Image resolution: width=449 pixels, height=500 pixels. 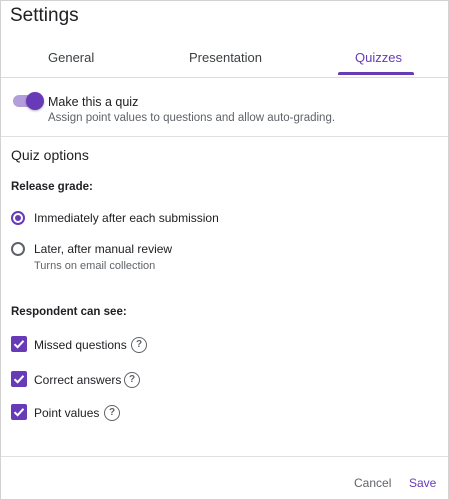 I want to click on tab-presentation: Presentation, so click(x=225, y=57).